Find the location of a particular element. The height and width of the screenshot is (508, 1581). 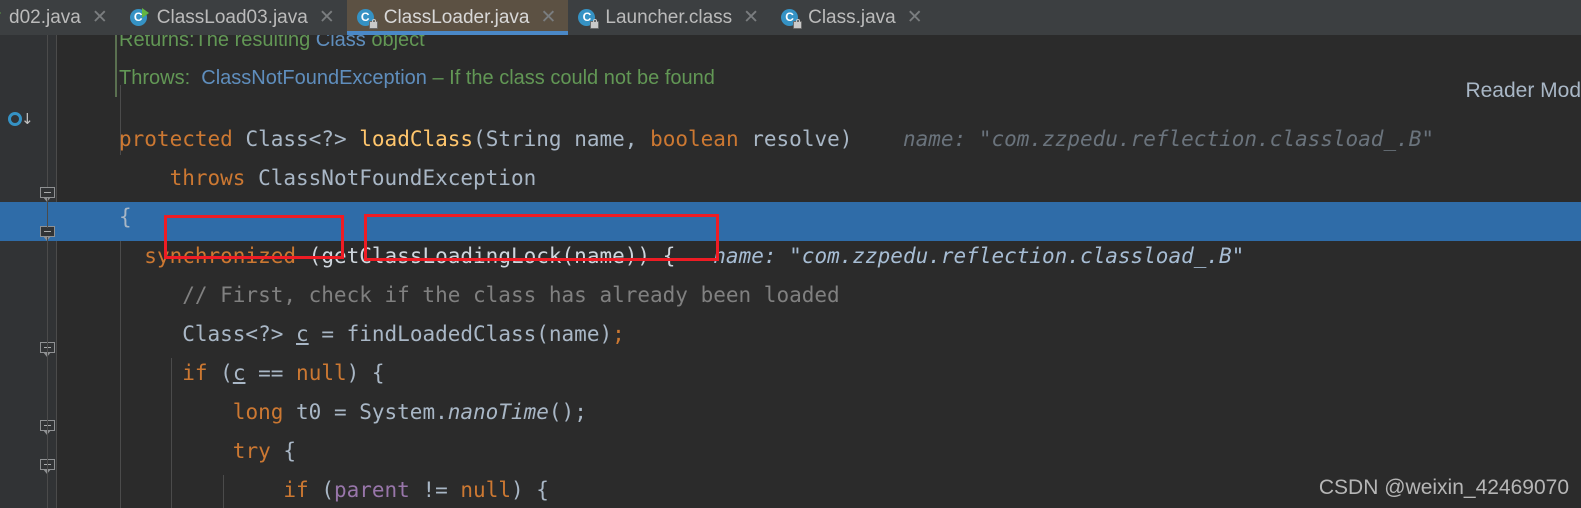

keyword-protected: protected is located at coordinates (176, 139).